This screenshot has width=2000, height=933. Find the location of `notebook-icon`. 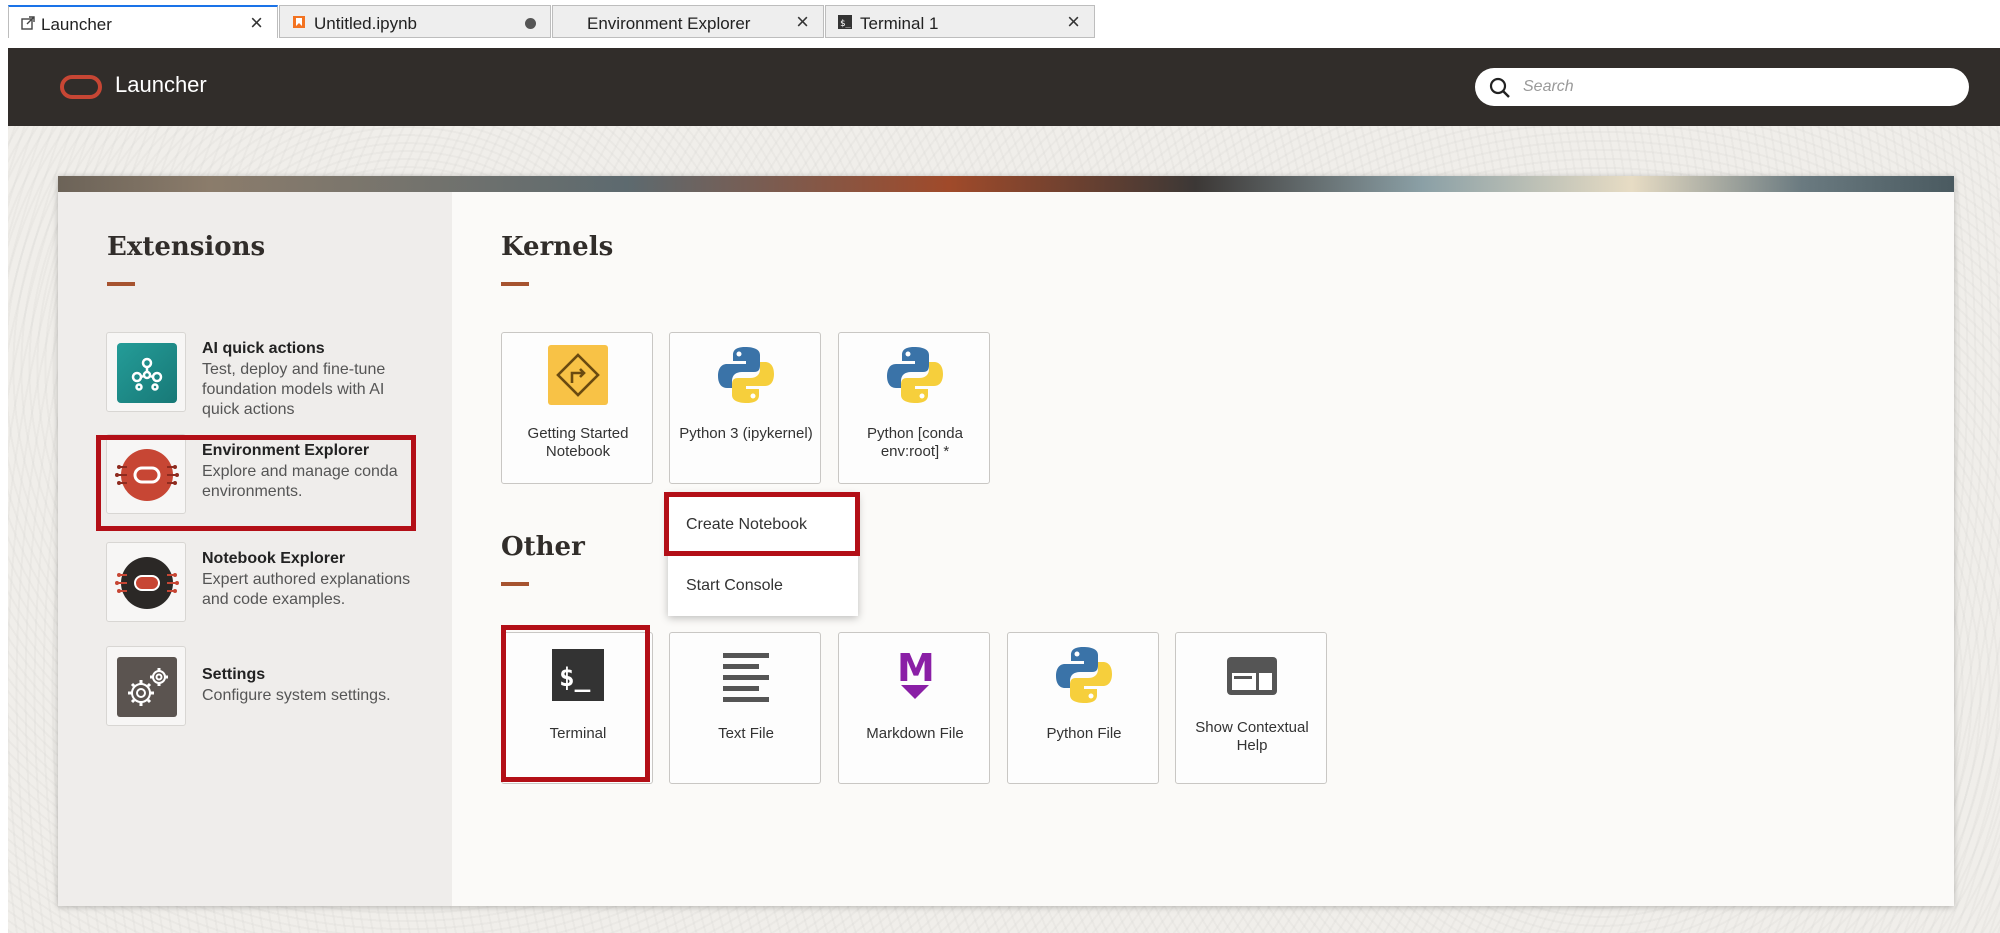

notebook-icon is located at coordinates (299, 22).